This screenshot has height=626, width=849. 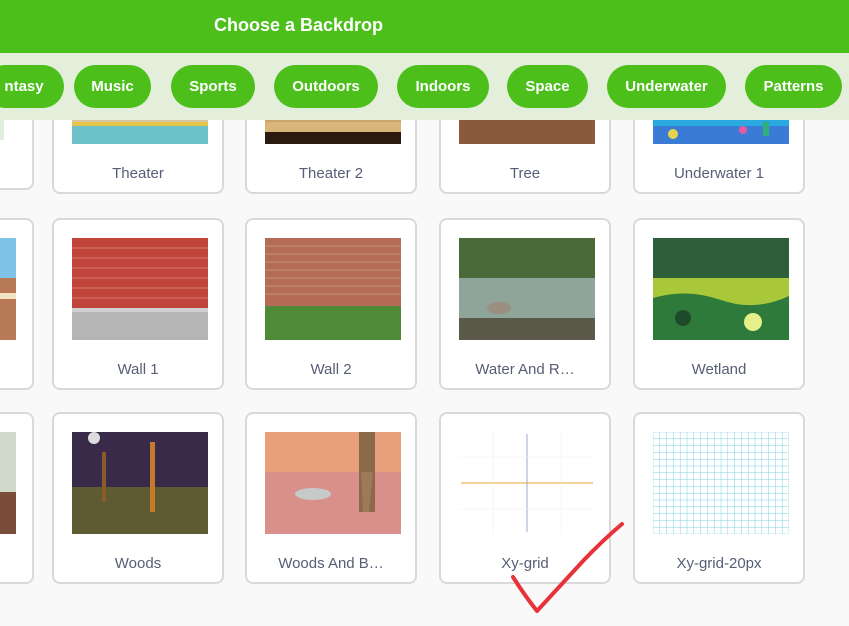 What do you see at coordinates (547, 86) in the screenshot?
I see `filter-space: Space` at bounding box center [547, 86].